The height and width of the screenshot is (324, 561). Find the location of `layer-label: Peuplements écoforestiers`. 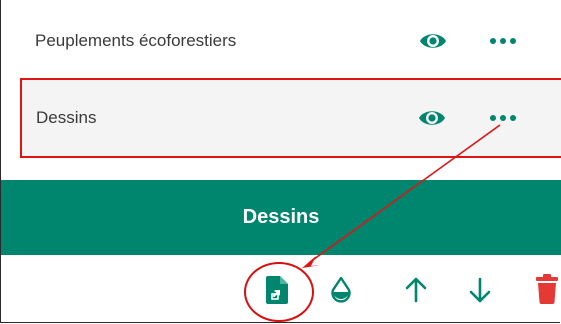

layer-label: Peuplements écoforestiers is located at coordinates (136, 40).